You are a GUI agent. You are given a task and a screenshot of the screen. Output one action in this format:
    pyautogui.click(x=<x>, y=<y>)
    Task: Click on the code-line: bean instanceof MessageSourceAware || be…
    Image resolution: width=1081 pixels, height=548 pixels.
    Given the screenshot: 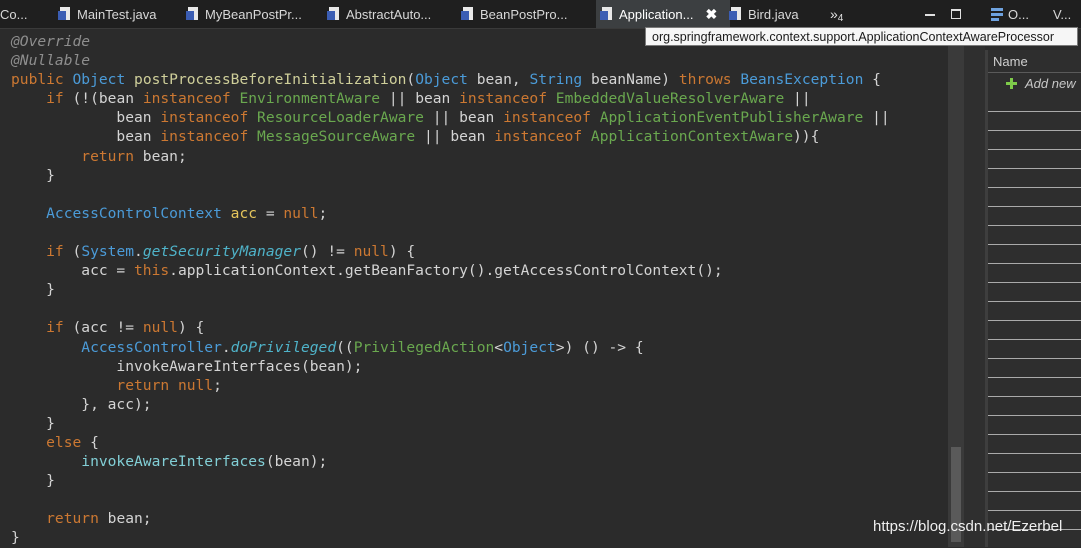 What is the action you would take?
    pyautogui.click(x=450, y=136)
    